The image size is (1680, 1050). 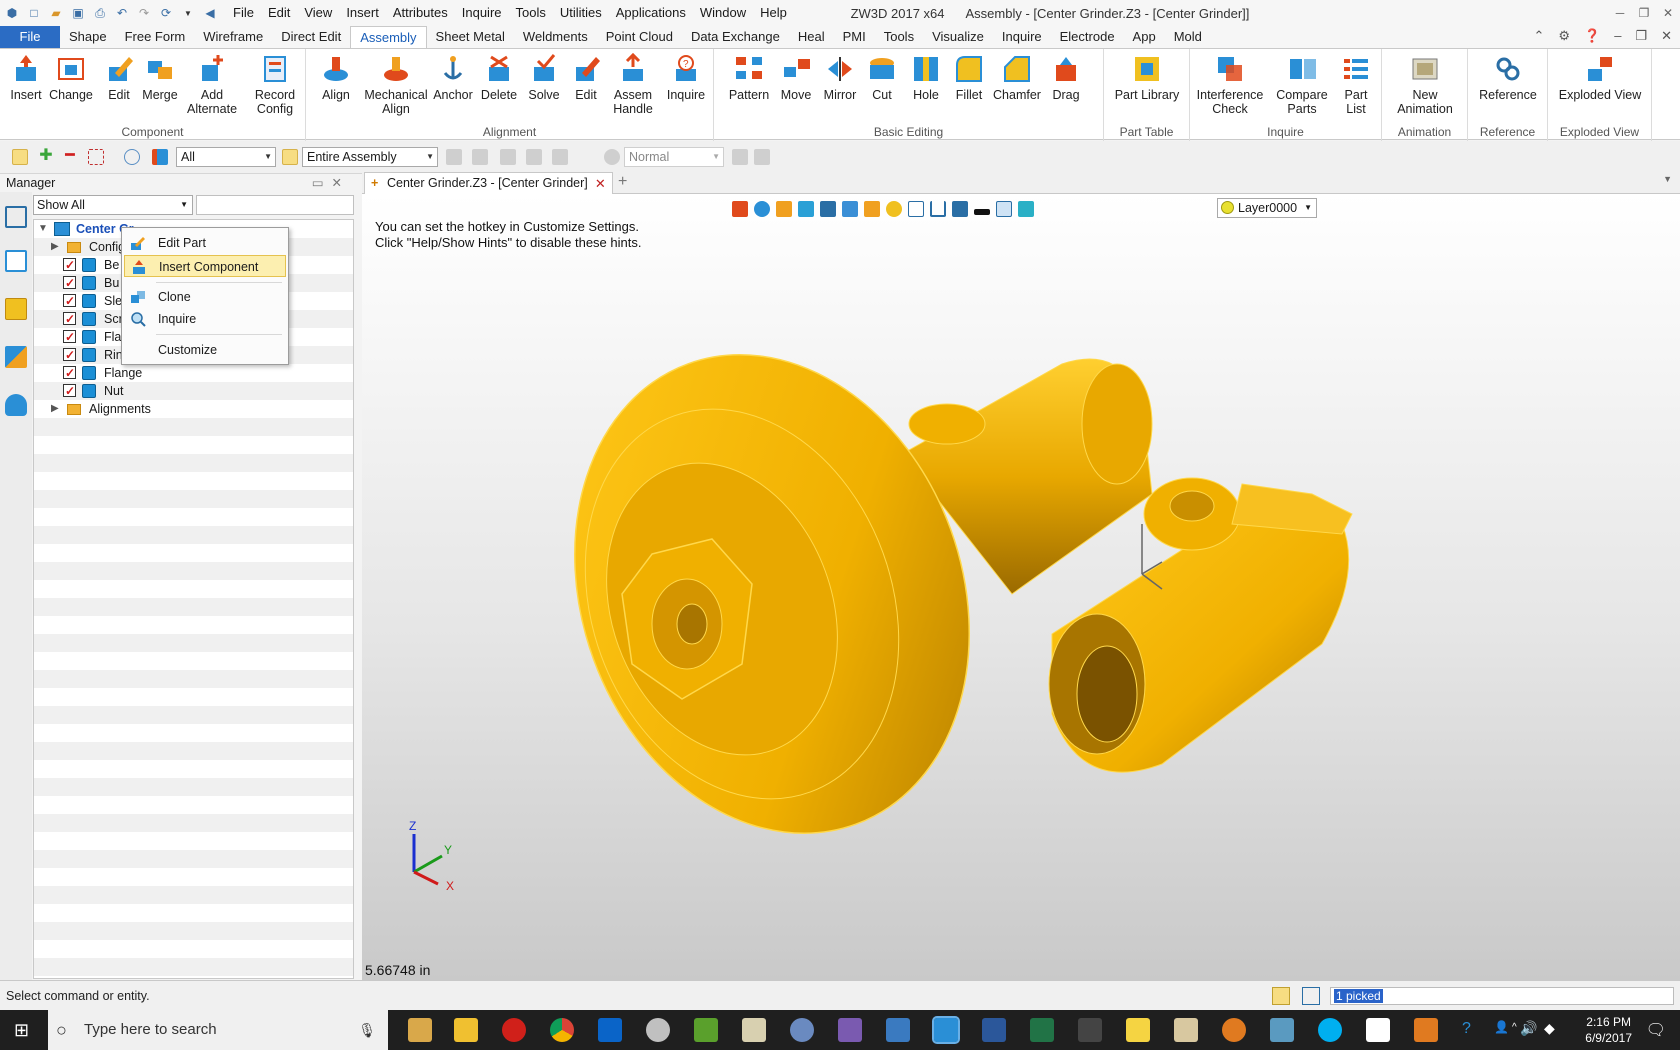 What do you see at coordinates (1281, 996) in the screenshot?
I see `status-mode-icon` at bounding box center [1281, 996].